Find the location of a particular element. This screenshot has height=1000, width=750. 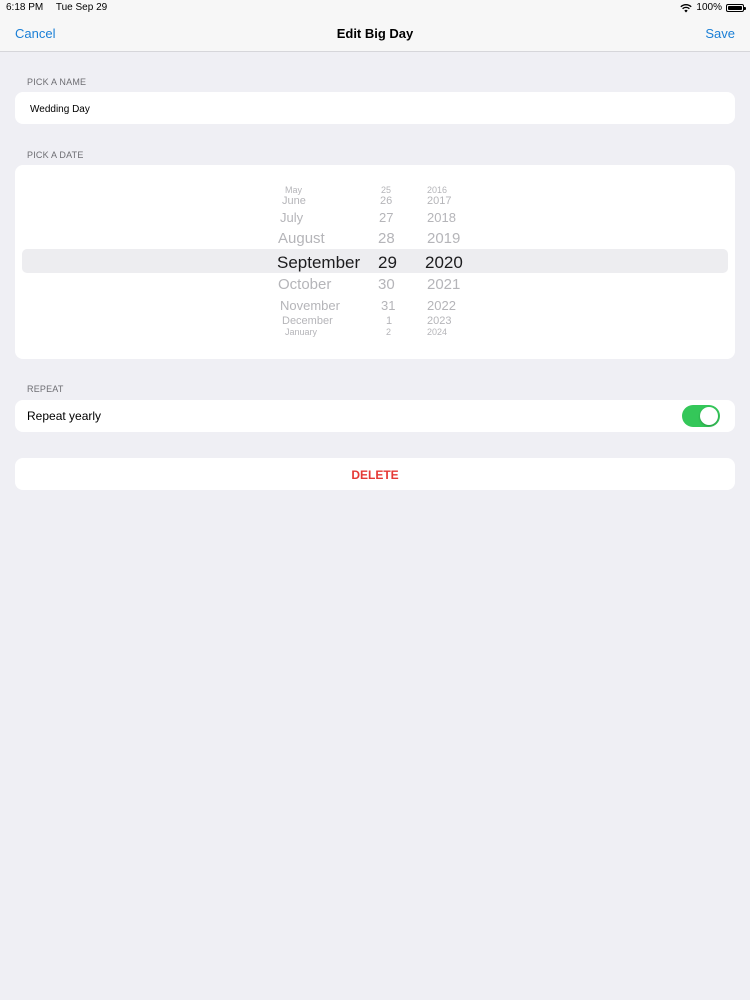

day-option: 25 is located at coordinates (386, 190).